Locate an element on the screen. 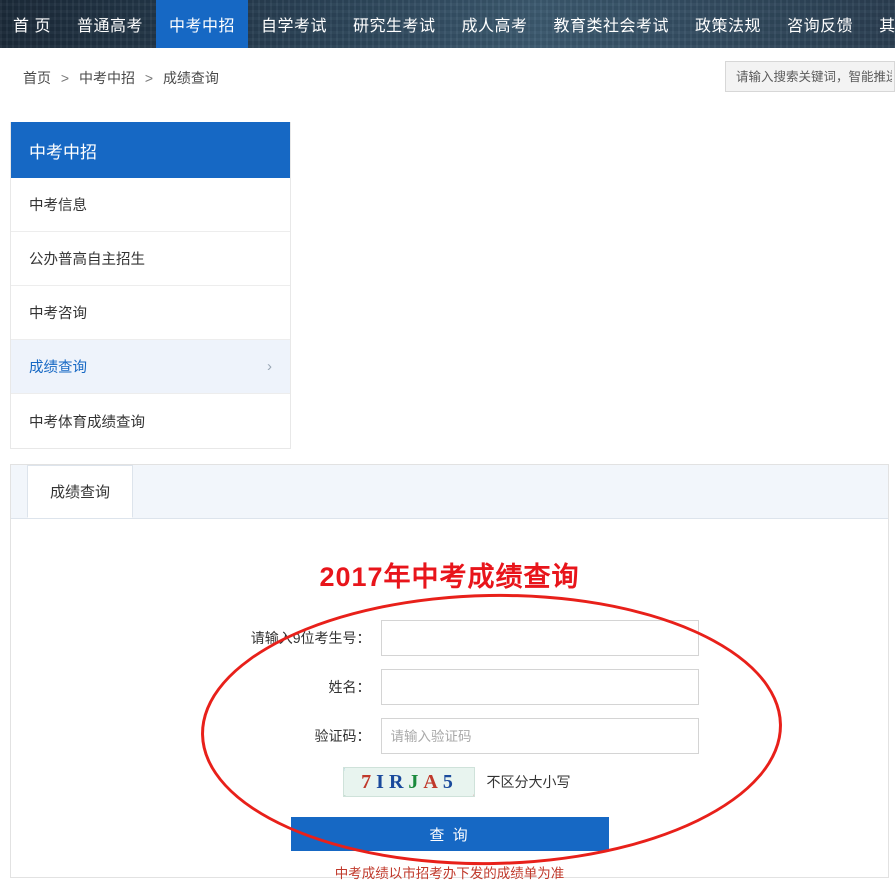  exam-number-input is located at coordinates (539, 638).